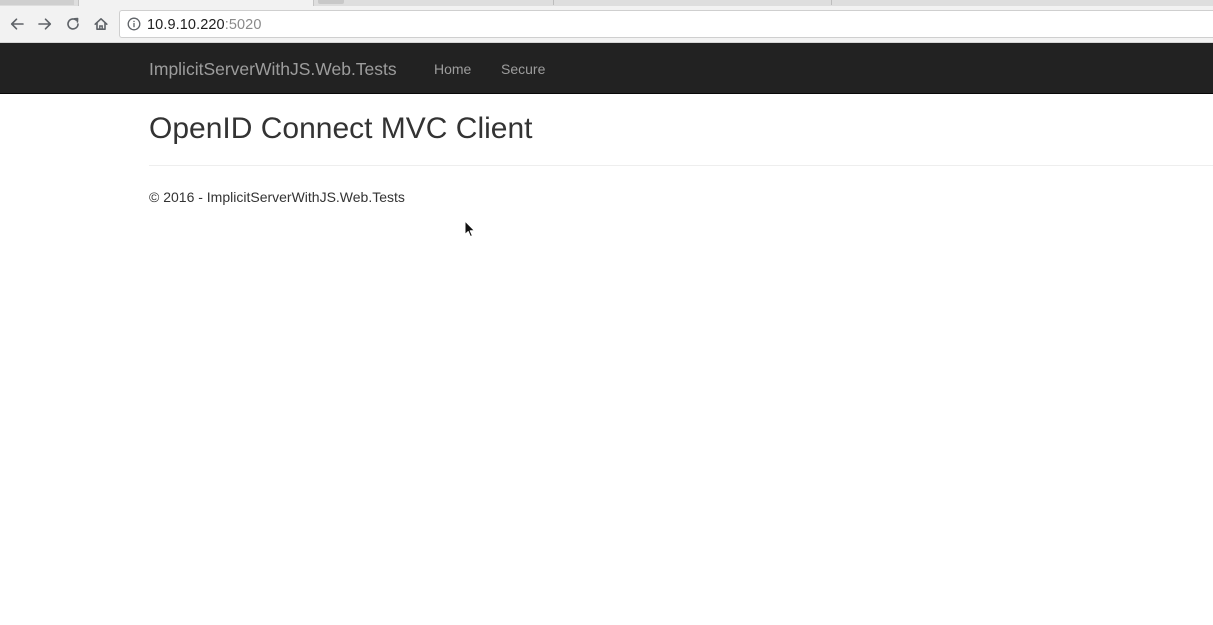 The image size is (1213, 625). I want to click on back-button, so click(17, 24).